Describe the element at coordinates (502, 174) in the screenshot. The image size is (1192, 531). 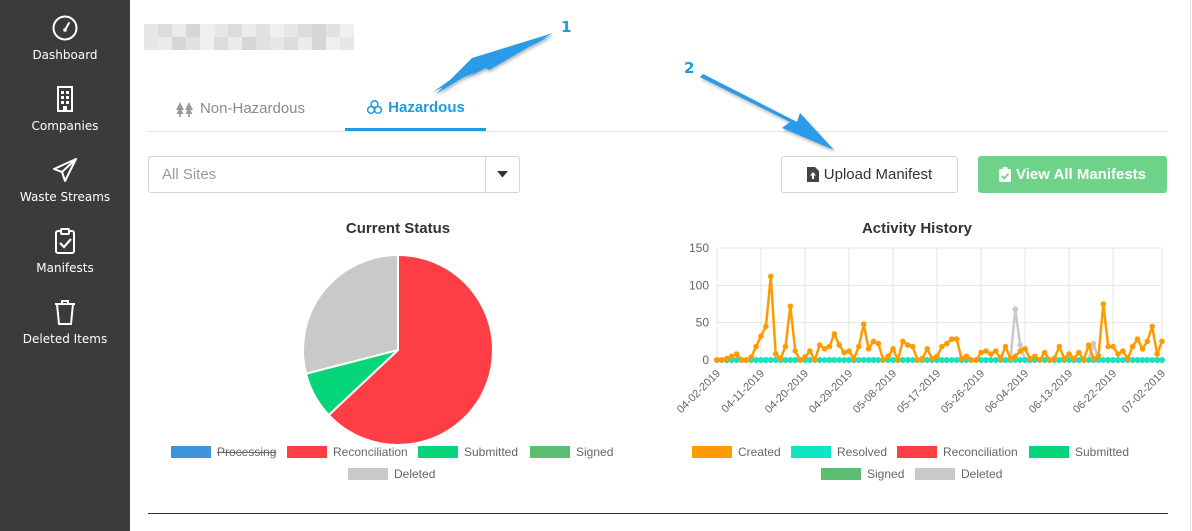
I see `dropdown-toggle` at that location.